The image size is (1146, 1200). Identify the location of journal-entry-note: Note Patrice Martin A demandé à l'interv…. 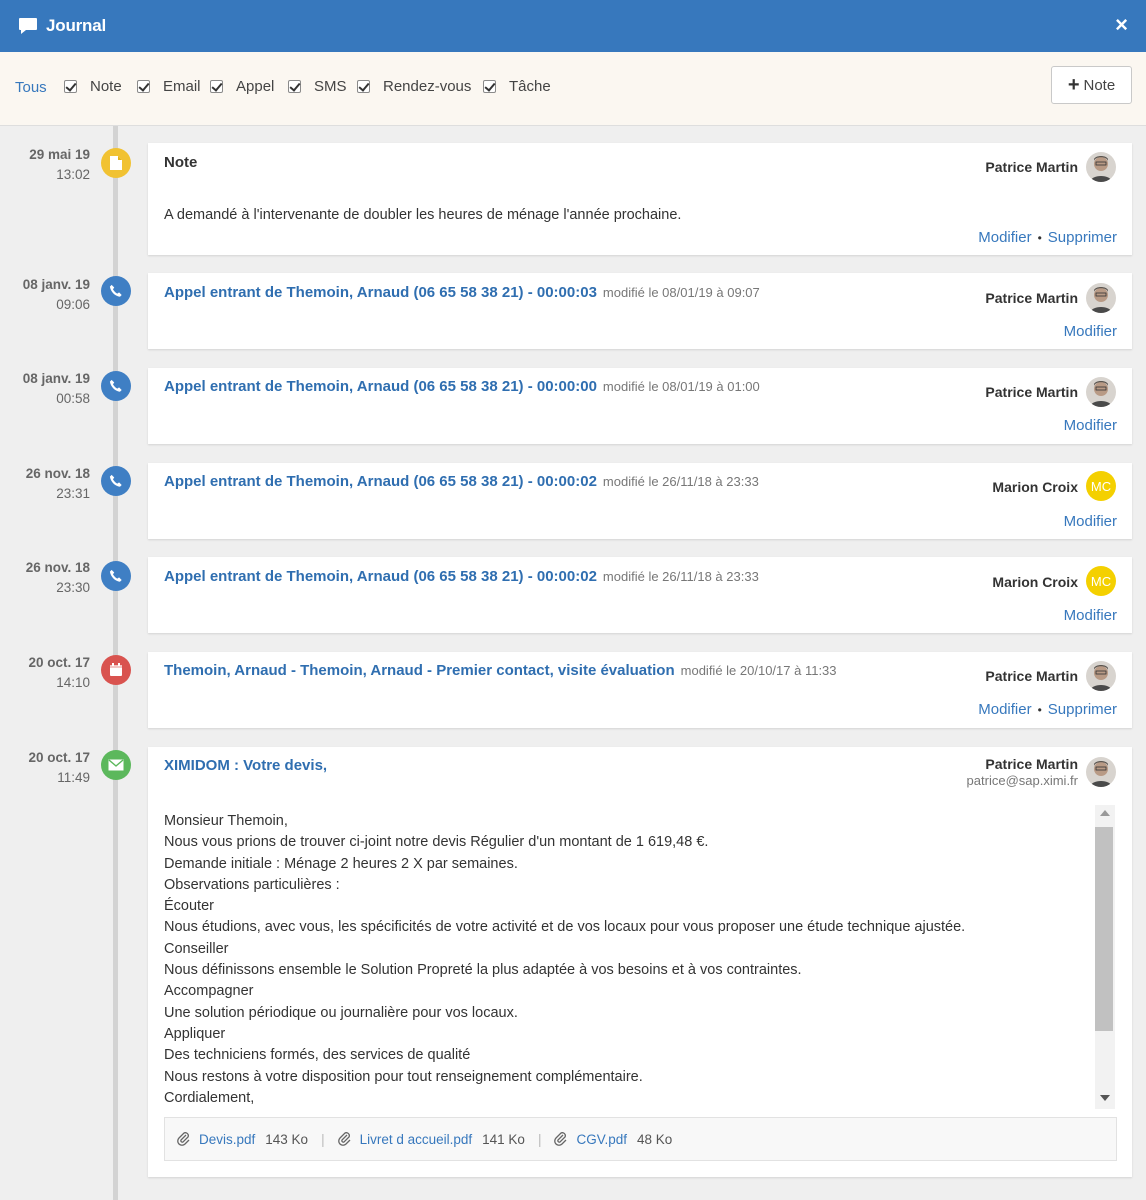
(640, 199).